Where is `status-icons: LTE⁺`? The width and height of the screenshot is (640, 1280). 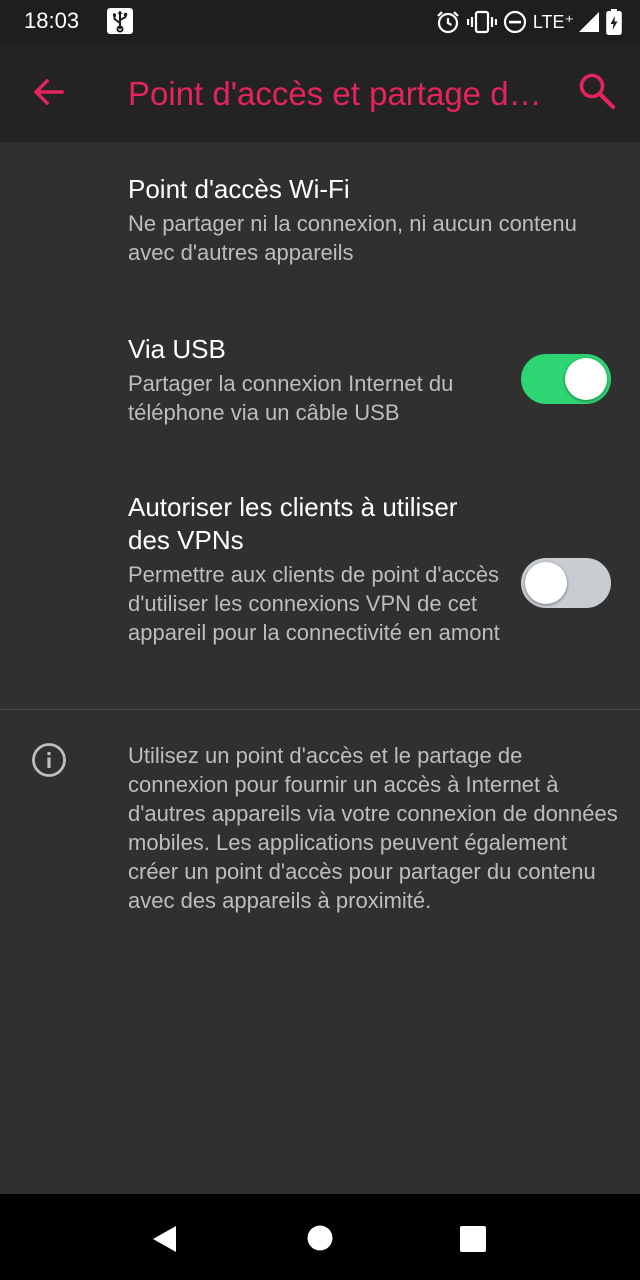 status-icons: LTE⁺ is located at coordinates (528, 22).